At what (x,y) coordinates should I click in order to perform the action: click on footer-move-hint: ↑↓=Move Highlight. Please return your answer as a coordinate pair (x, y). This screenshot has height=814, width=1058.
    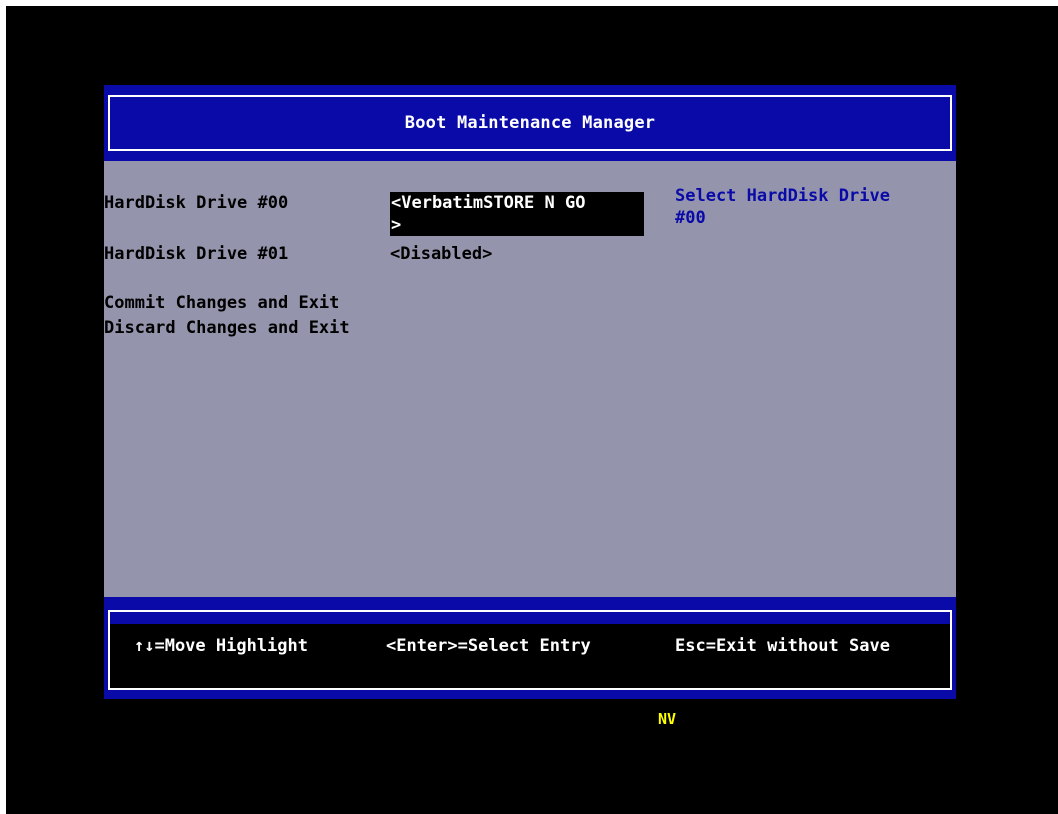
    Looking at the image, I should click on (221, 646).